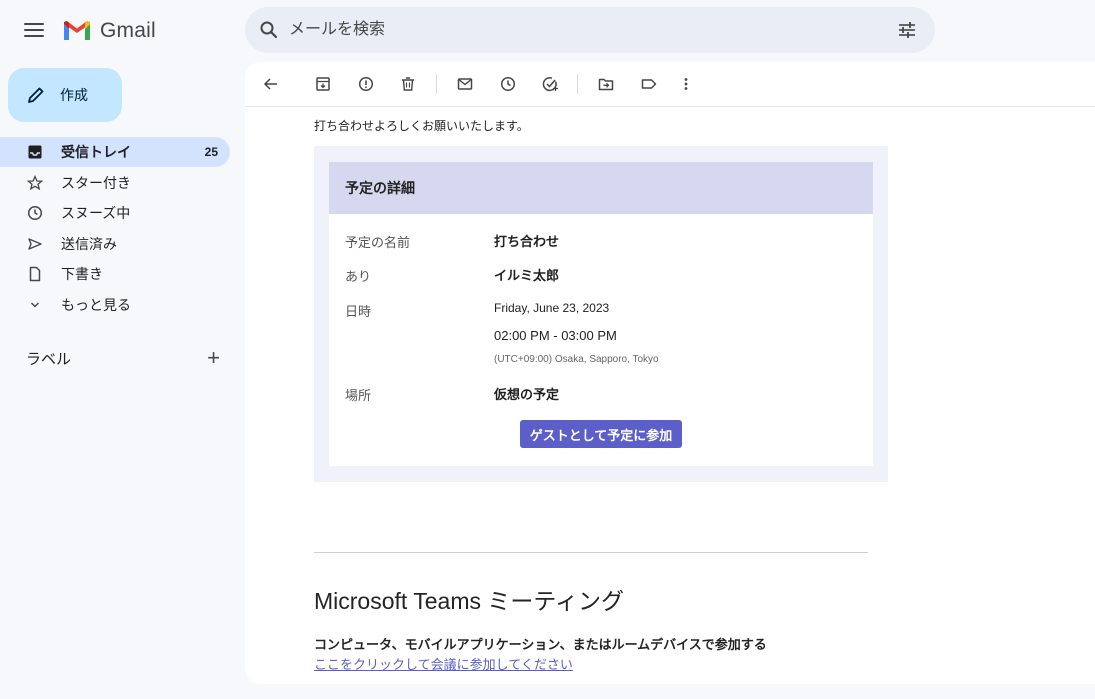  Describe the element at coordinates (443, 663) in the screenshot. I see `teams-join-link: ここをクリックして会議に参加してください` at that location.